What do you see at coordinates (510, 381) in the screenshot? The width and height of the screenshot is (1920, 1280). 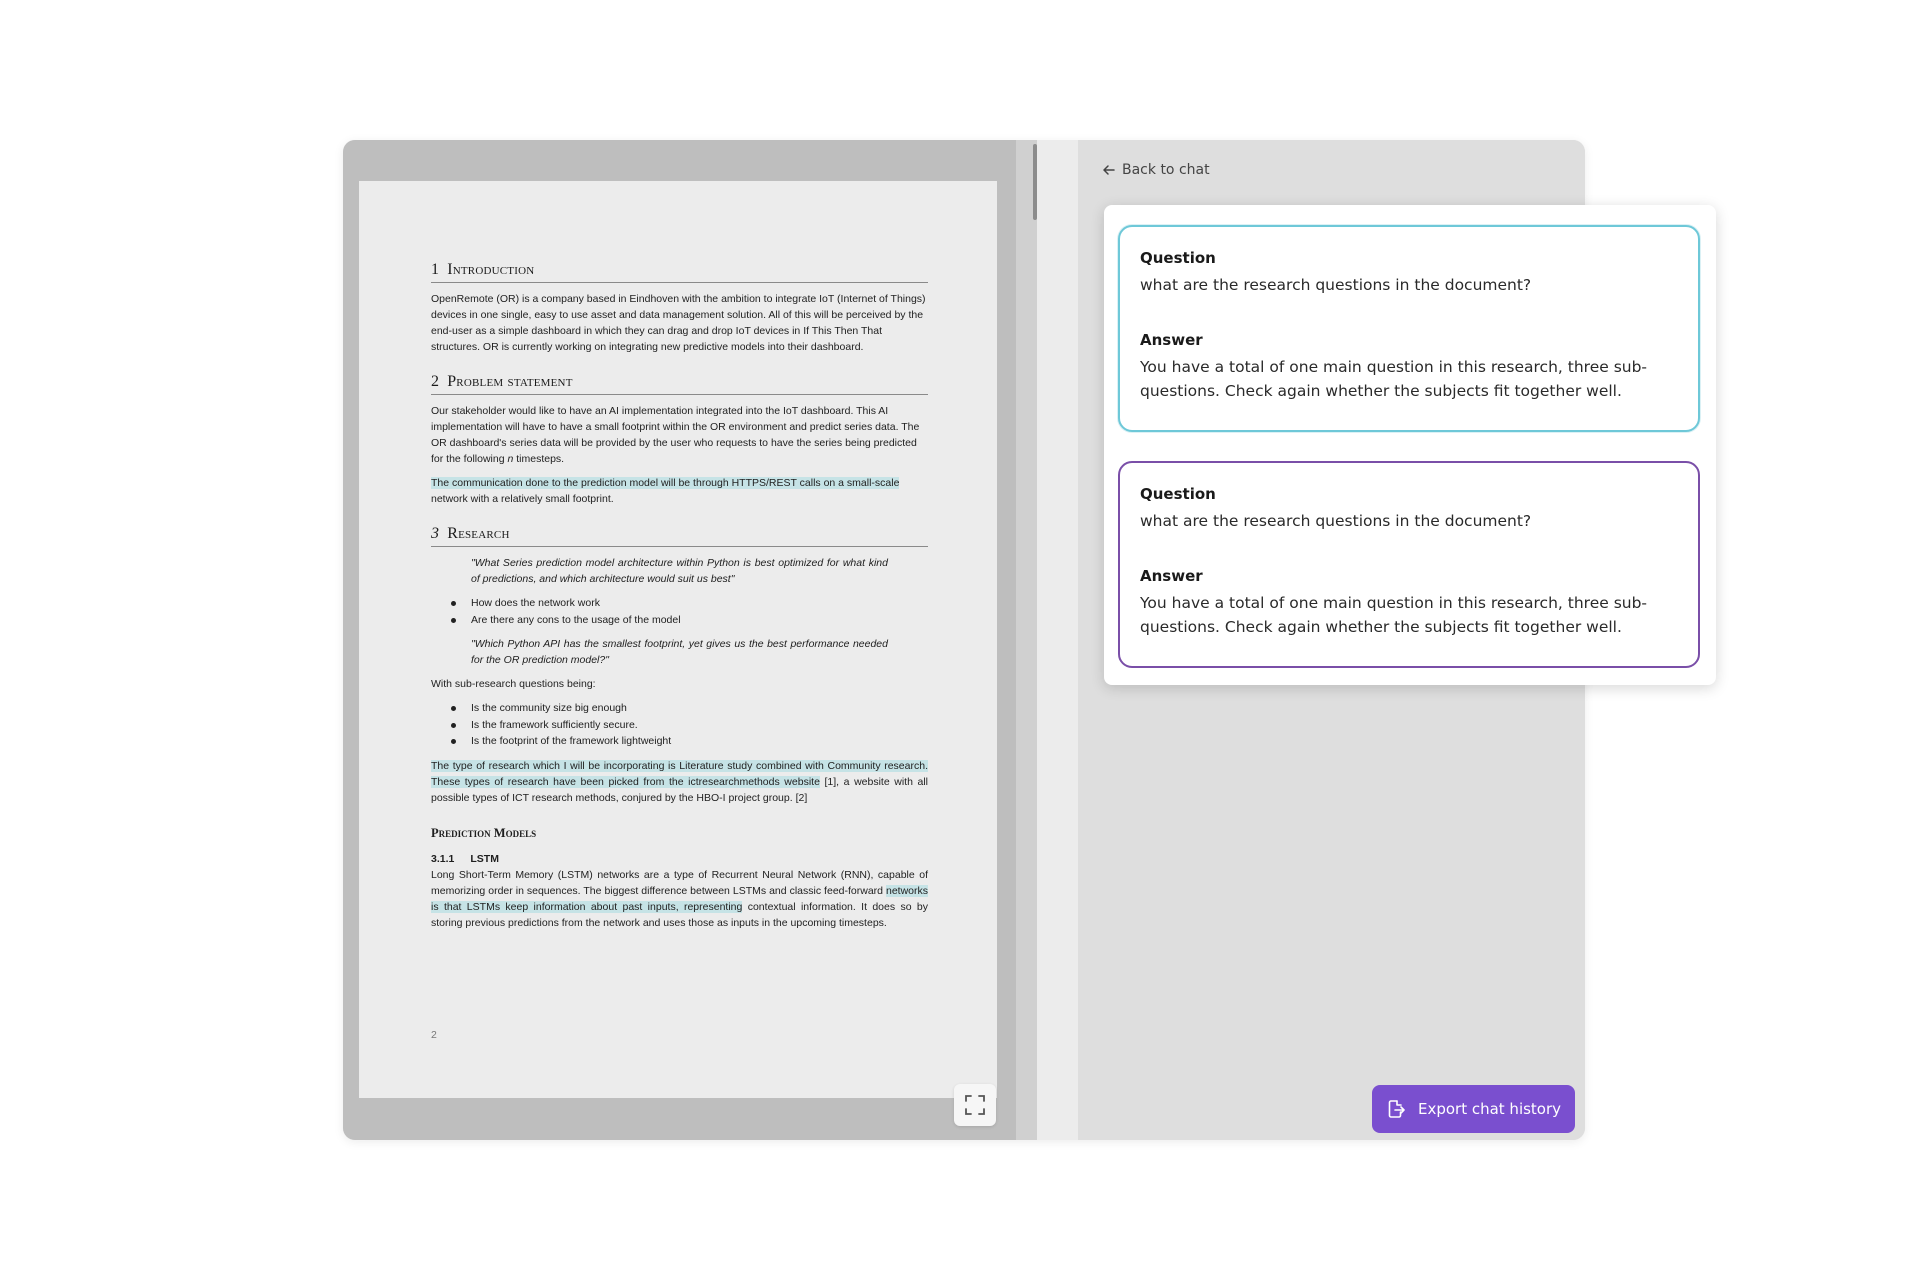 I see `section-title: Problem statement` at bounding box center [510, 381].